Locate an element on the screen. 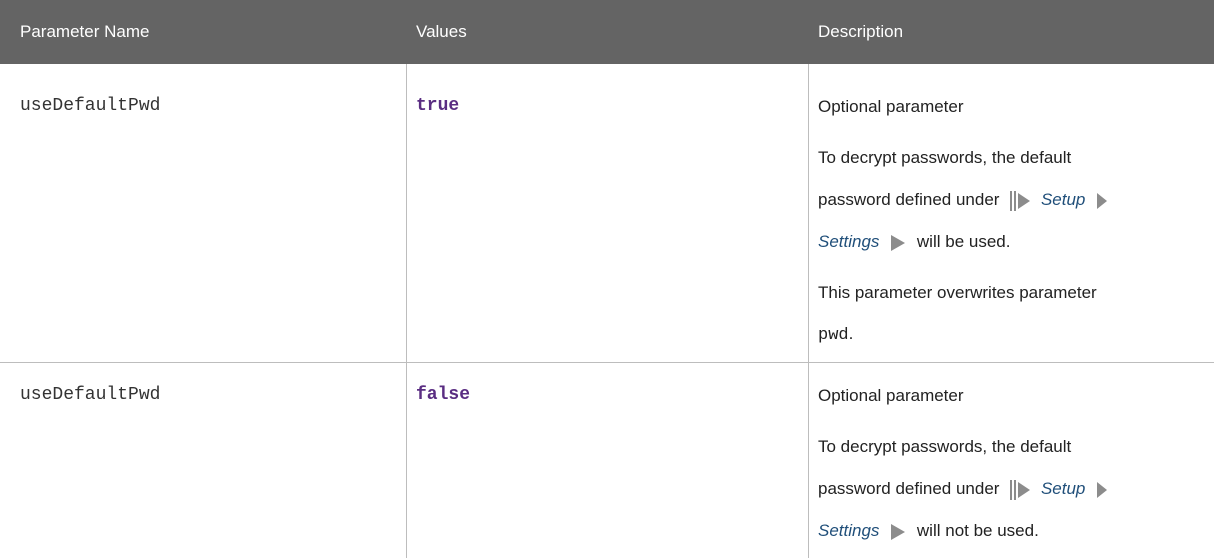 This screenshot has width=1214, height=558. desc-text: . is located at coordinates (851, 333).